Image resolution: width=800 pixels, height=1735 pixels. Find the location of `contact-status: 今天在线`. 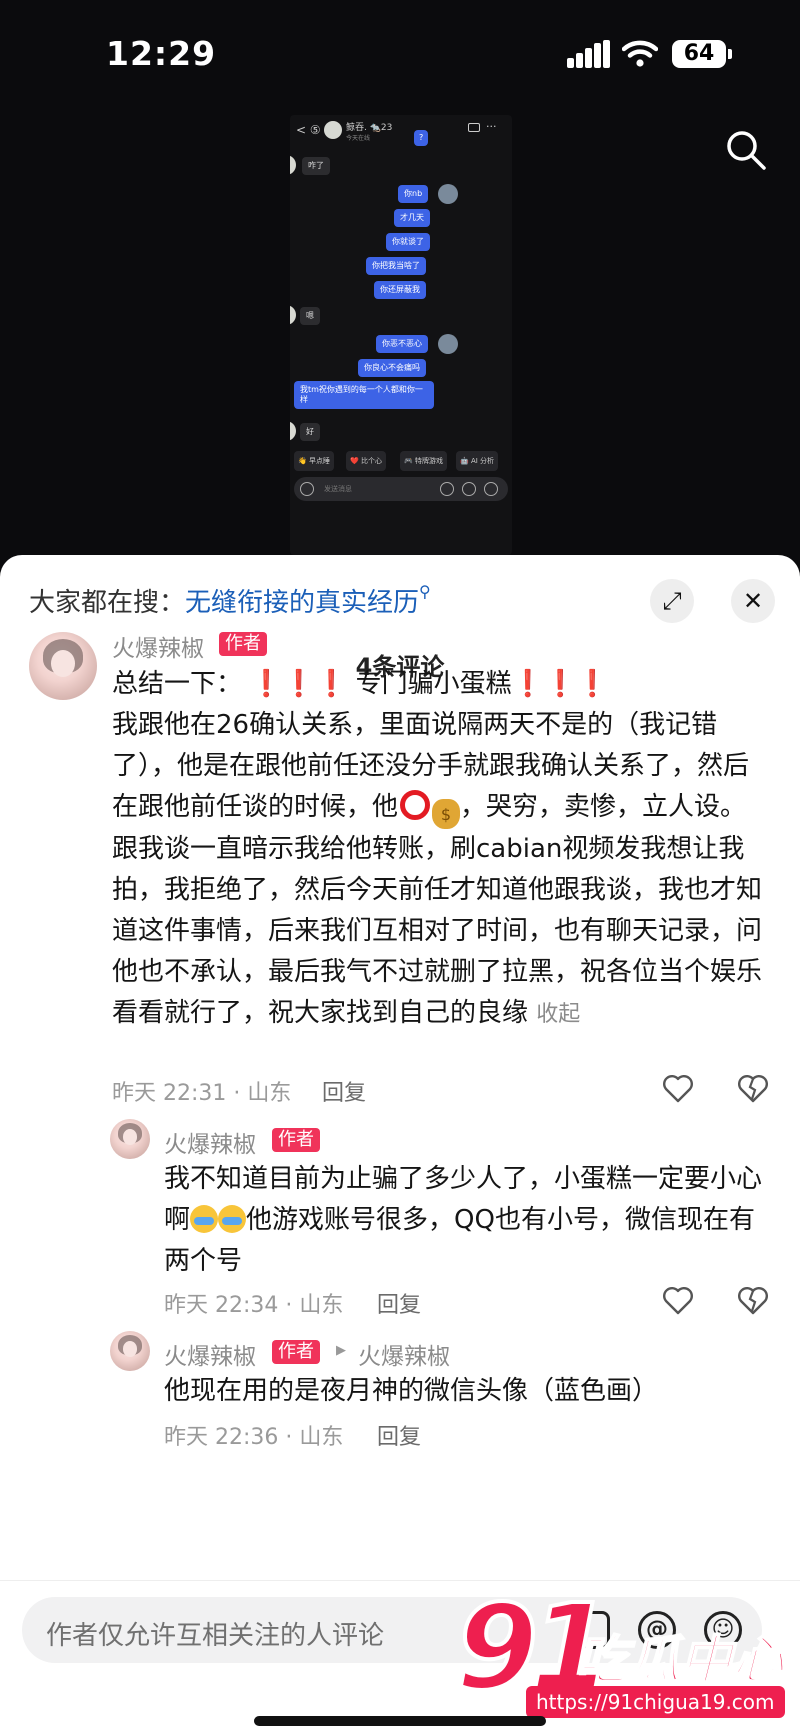

contact-status: 今天在线 is located at coordinates (358, 138).